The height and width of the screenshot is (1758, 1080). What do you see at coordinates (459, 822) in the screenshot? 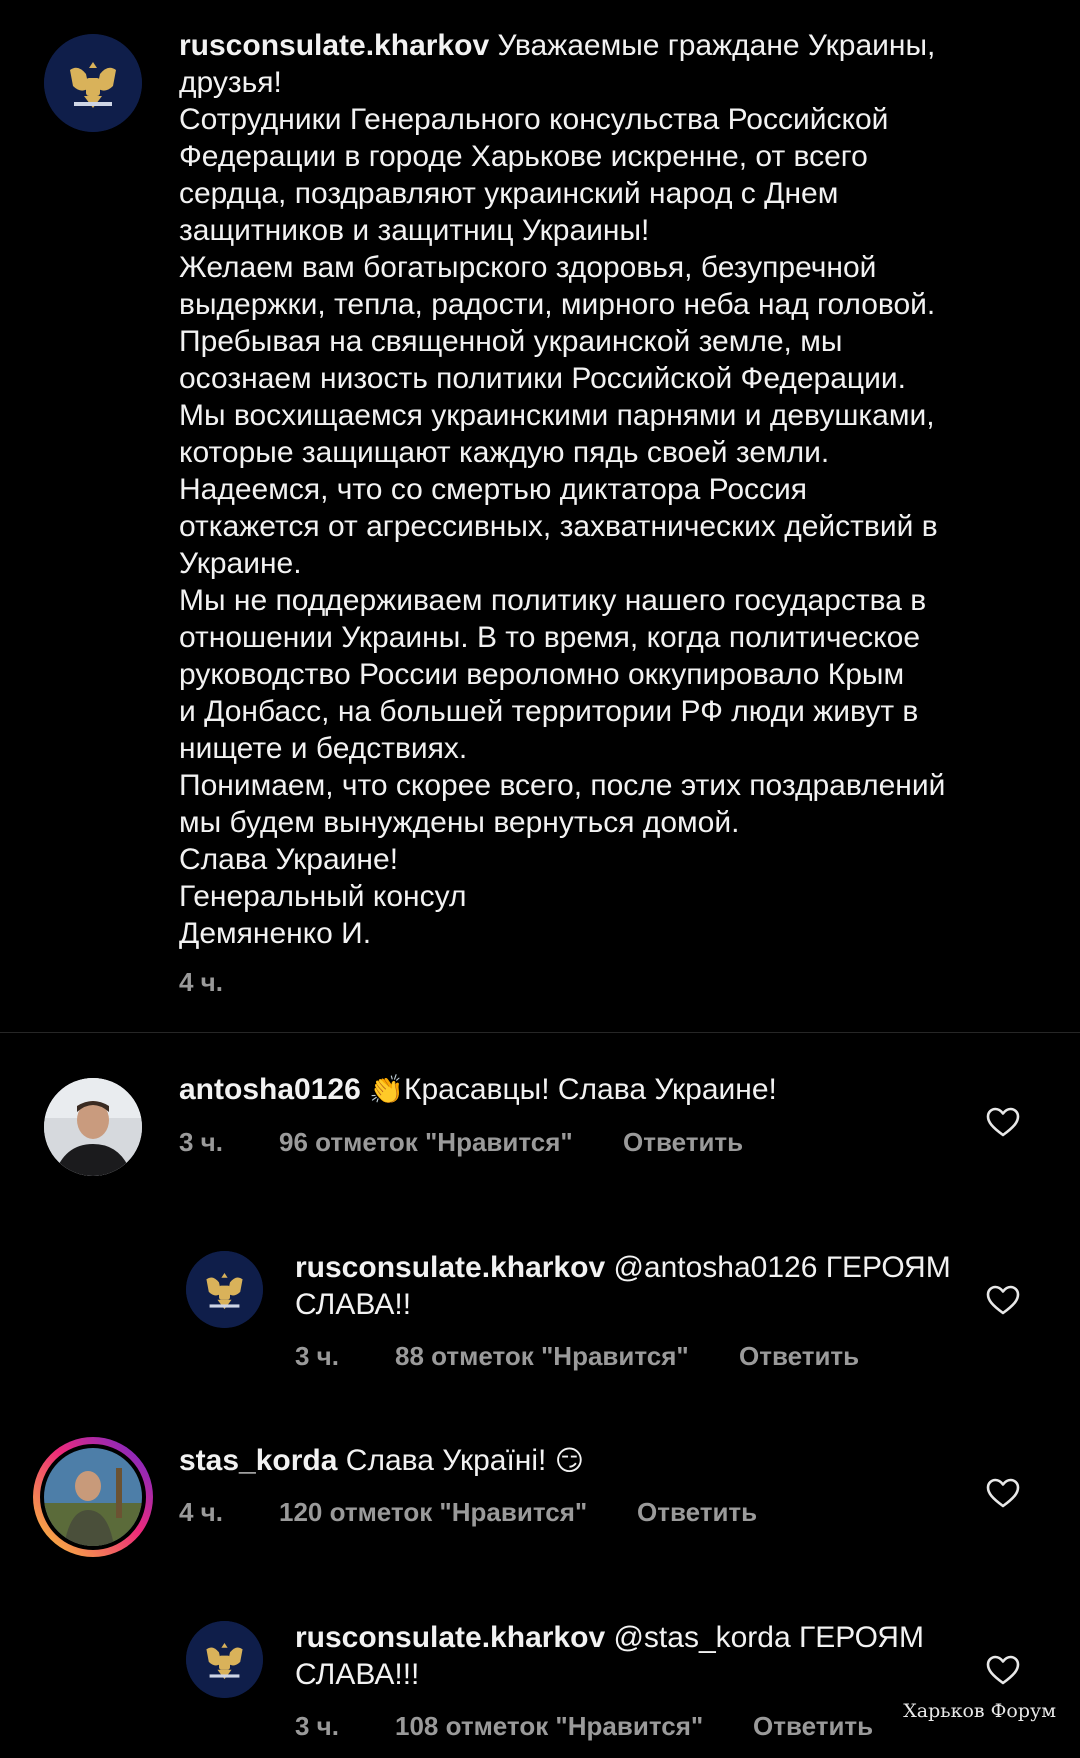
I see `caption-line: мы будем вынуждены вернуться домой.` at bounding box center [459, 822].